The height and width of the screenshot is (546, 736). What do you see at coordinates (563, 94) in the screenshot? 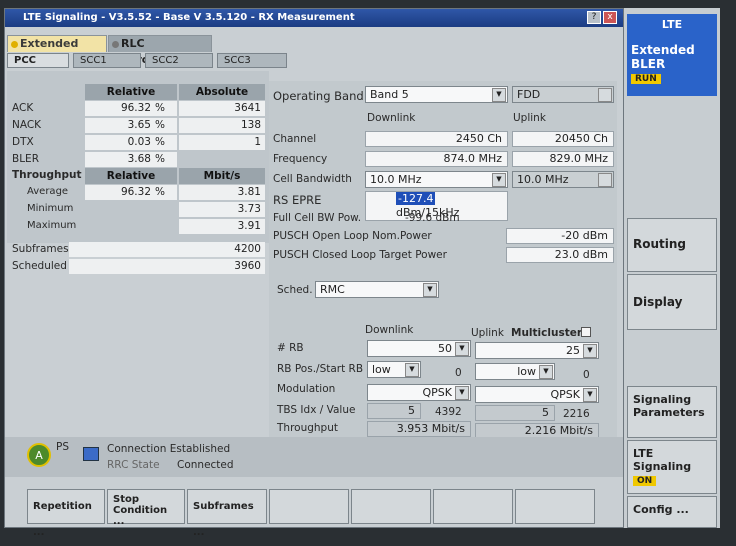
I see `duplex-select: FDD` at bounding box center [563, 94].